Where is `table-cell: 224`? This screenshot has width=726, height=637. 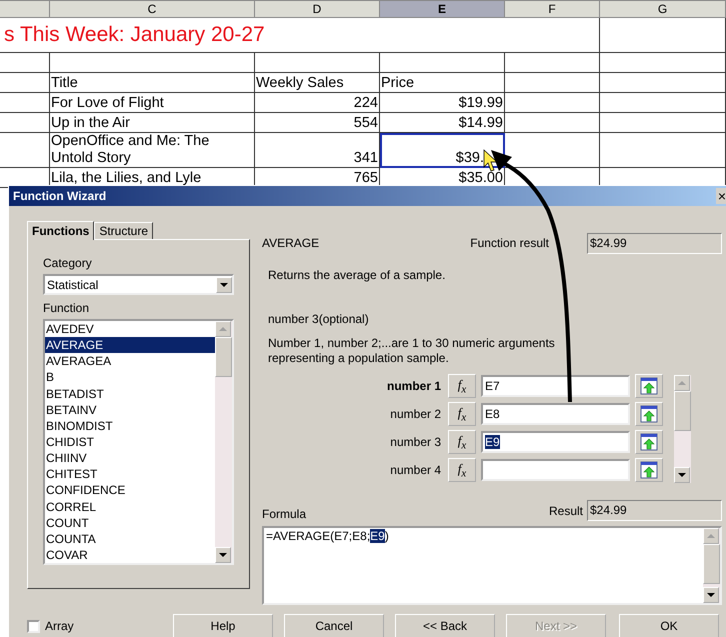
table-cell: 224 is located at coordinates (317, 103).